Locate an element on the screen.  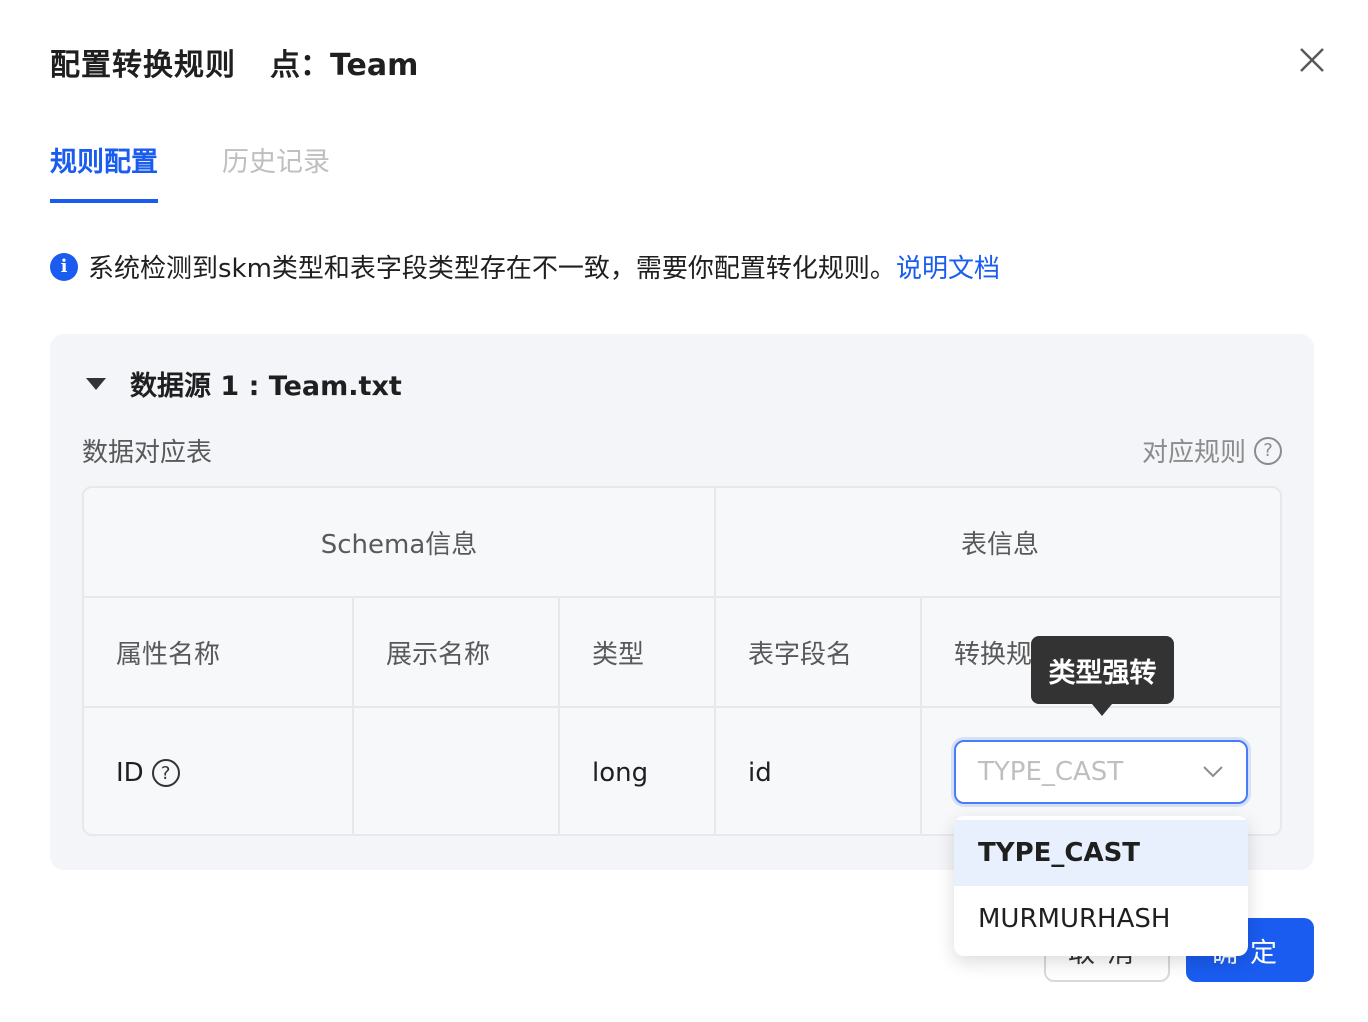
notice-banner: i 系统检测到skm类型和表字段类型存在不一致，需要你配置转化规则。说明文档 is located at coordinates (525, 266).